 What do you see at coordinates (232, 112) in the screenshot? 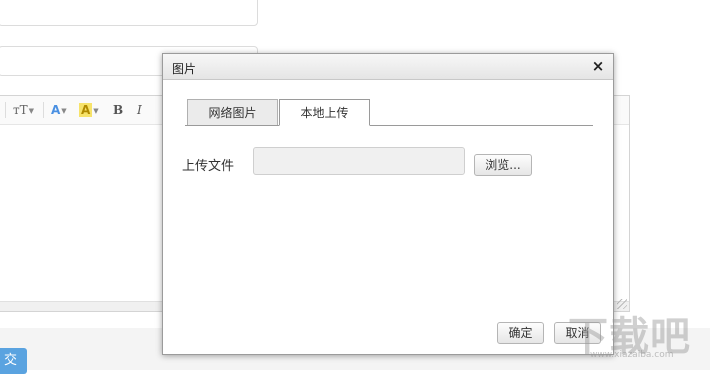
I see `tab-network-image: 网络图片` at bounding box center [232, 112].